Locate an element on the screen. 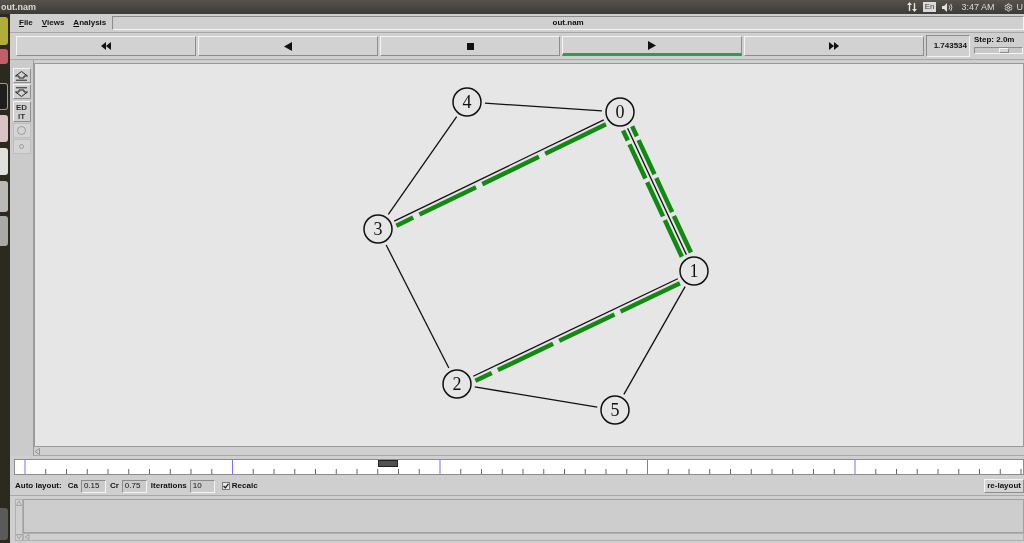 Image resolution: width=1024 pixels, height=543 pixels. play-button is located at coordinates (652, 46).